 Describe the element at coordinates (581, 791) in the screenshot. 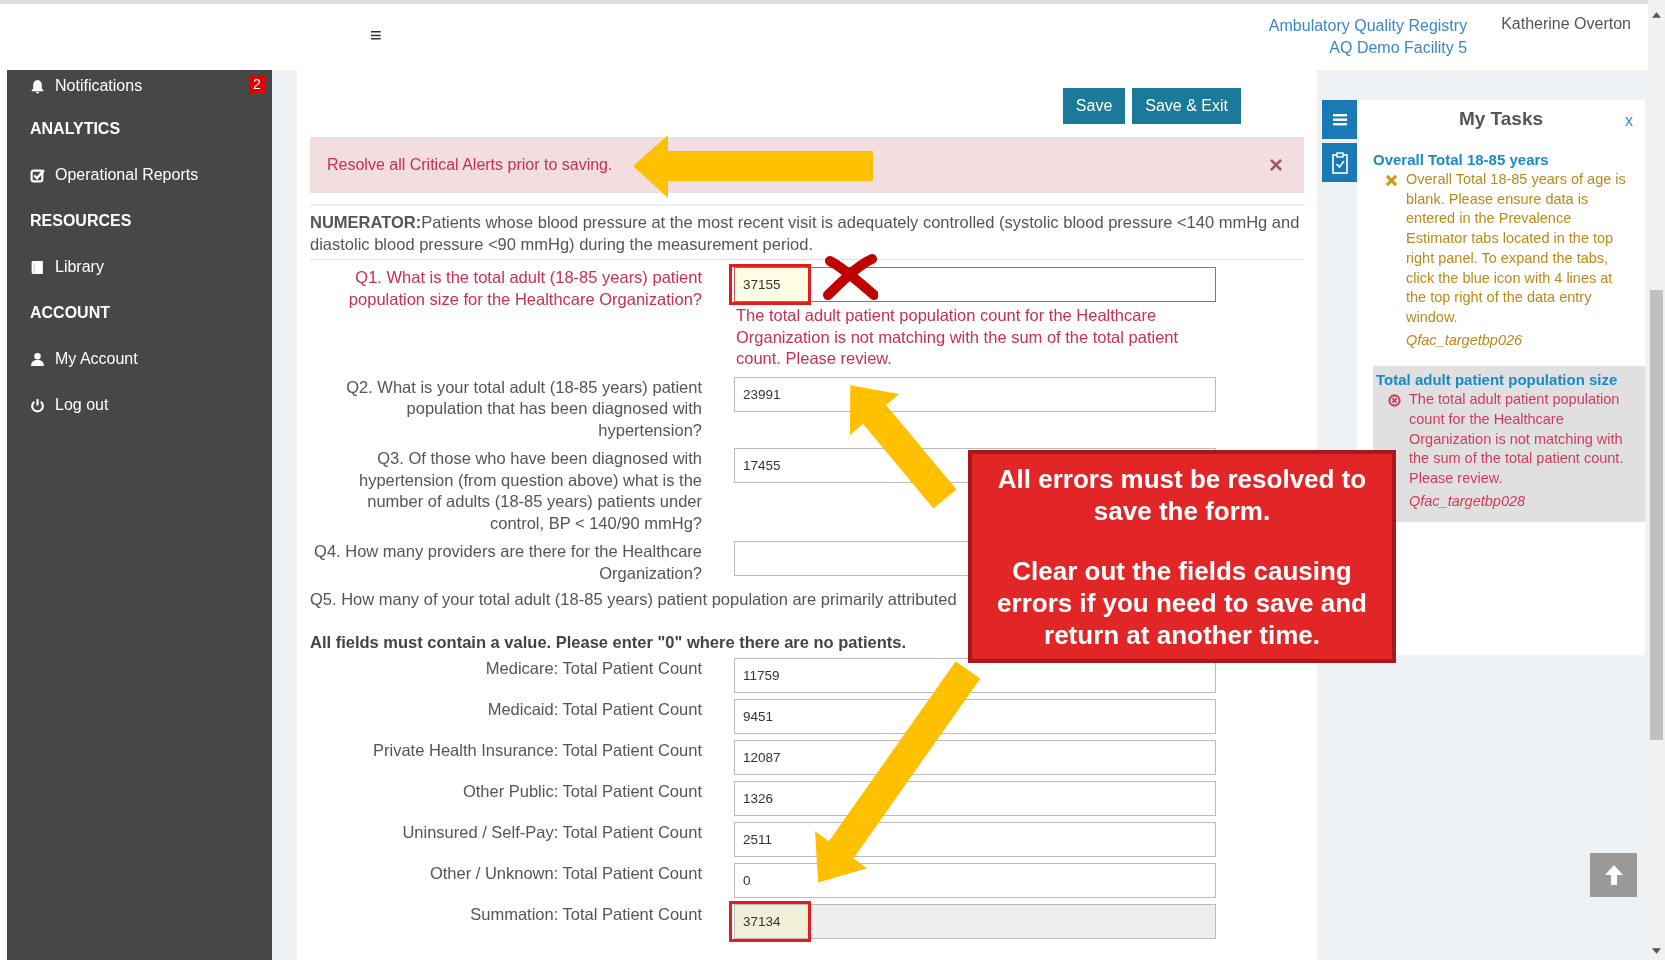

I see `field-label: Other Public: Total Patient Count` at that location.